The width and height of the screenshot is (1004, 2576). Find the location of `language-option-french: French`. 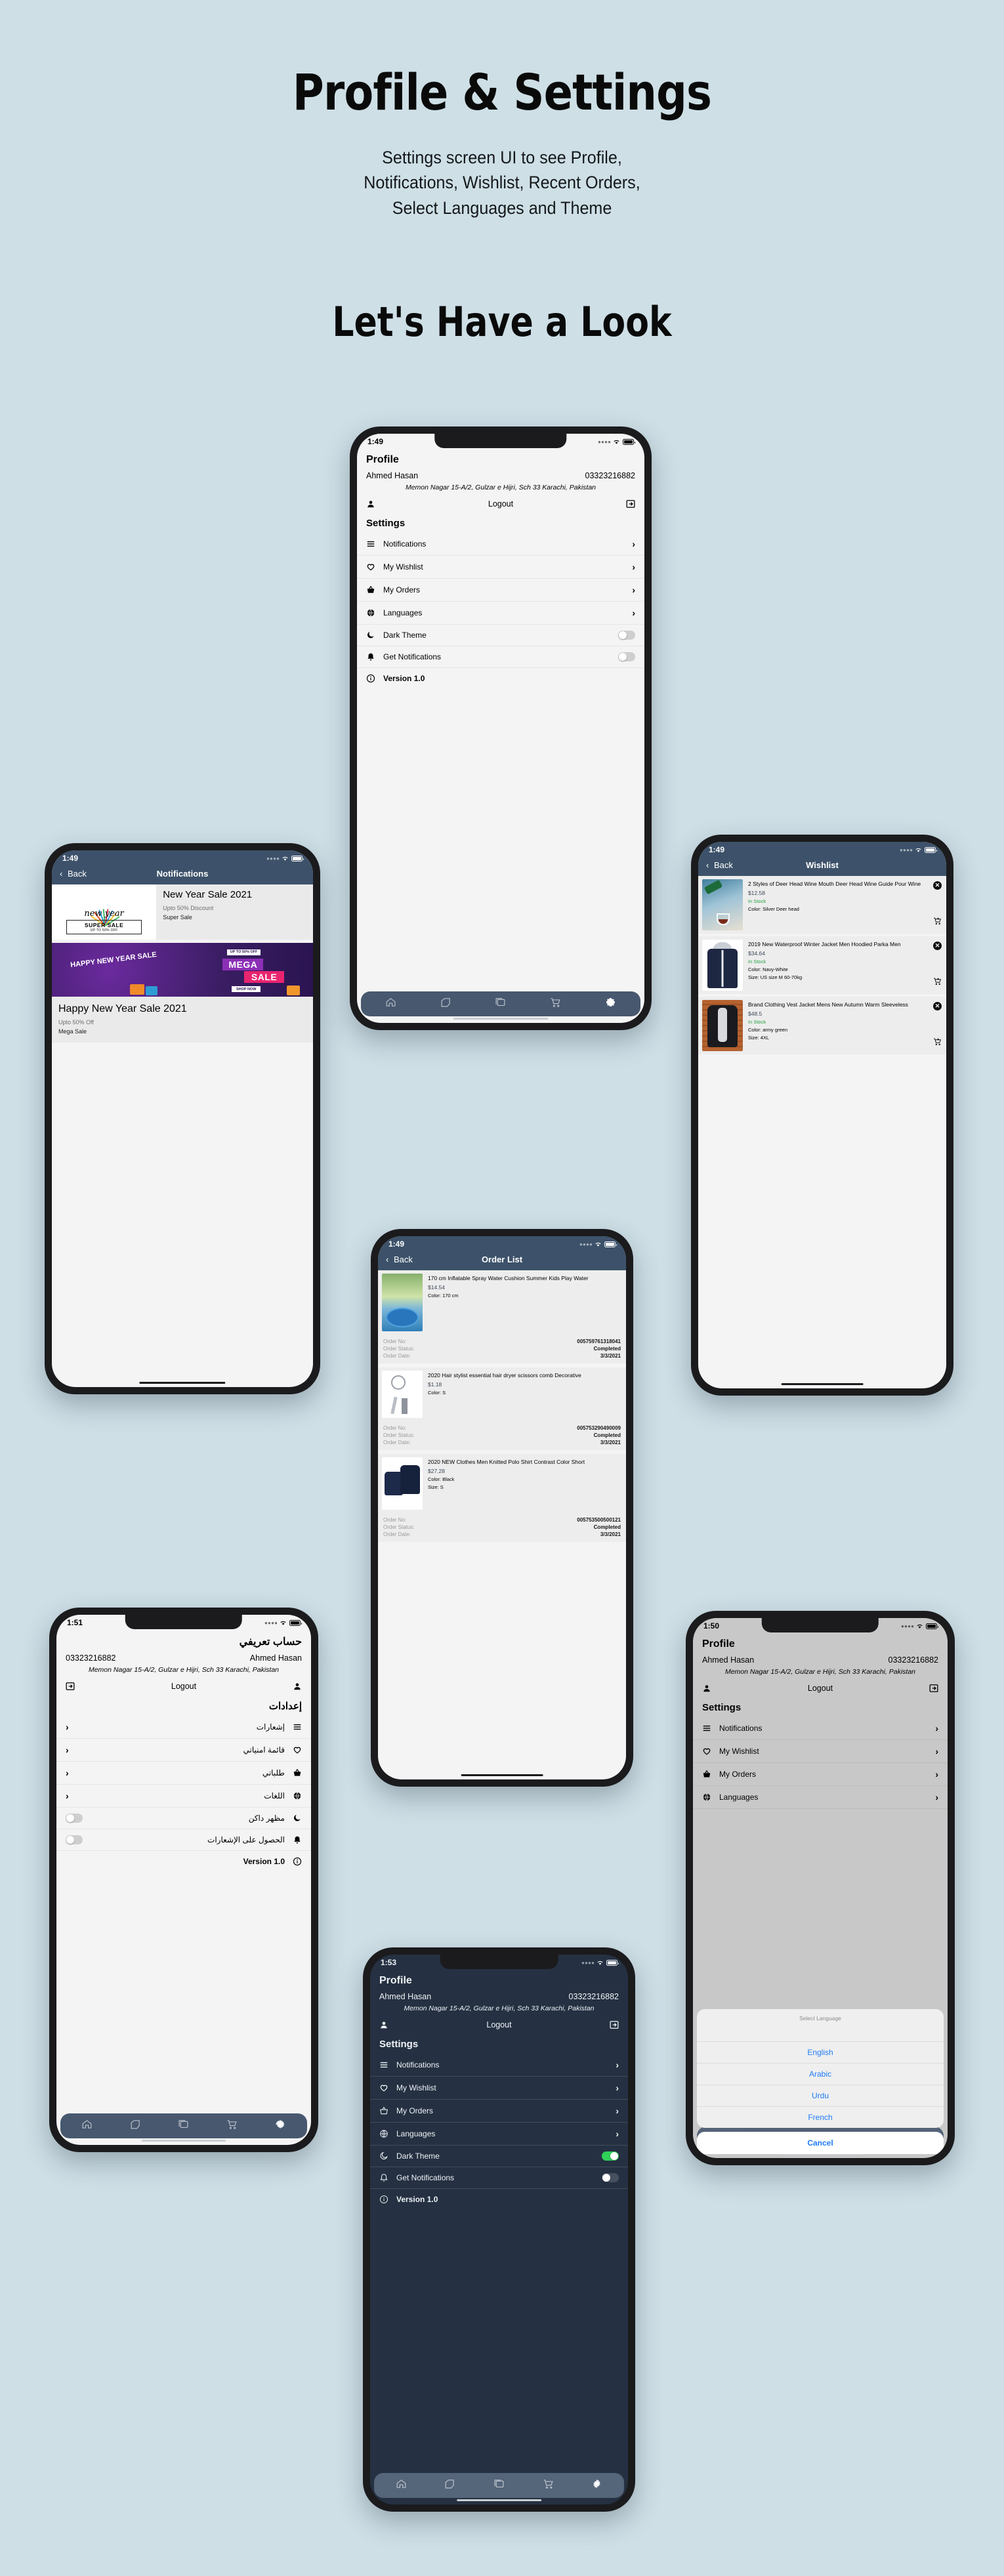

language-option-french: French is located at coordinates (820, 2117).